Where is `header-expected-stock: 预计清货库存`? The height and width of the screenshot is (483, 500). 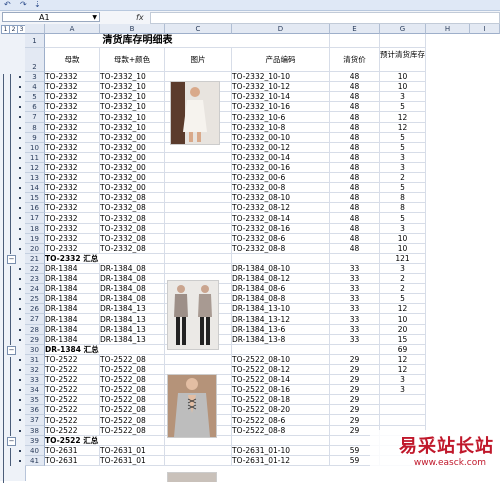
header-expected-stock: 预计清货库存 is located at coordinates (403, 60).